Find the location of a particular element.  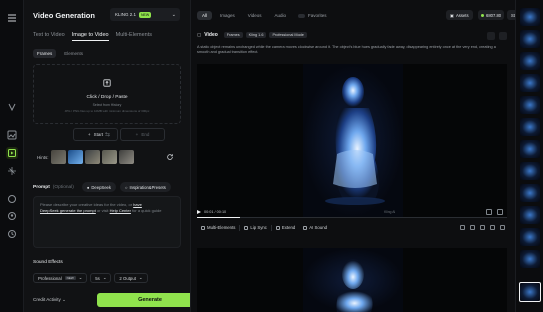

mode-select: Professional NEW ⌄ is located at coordinates (60, 278).